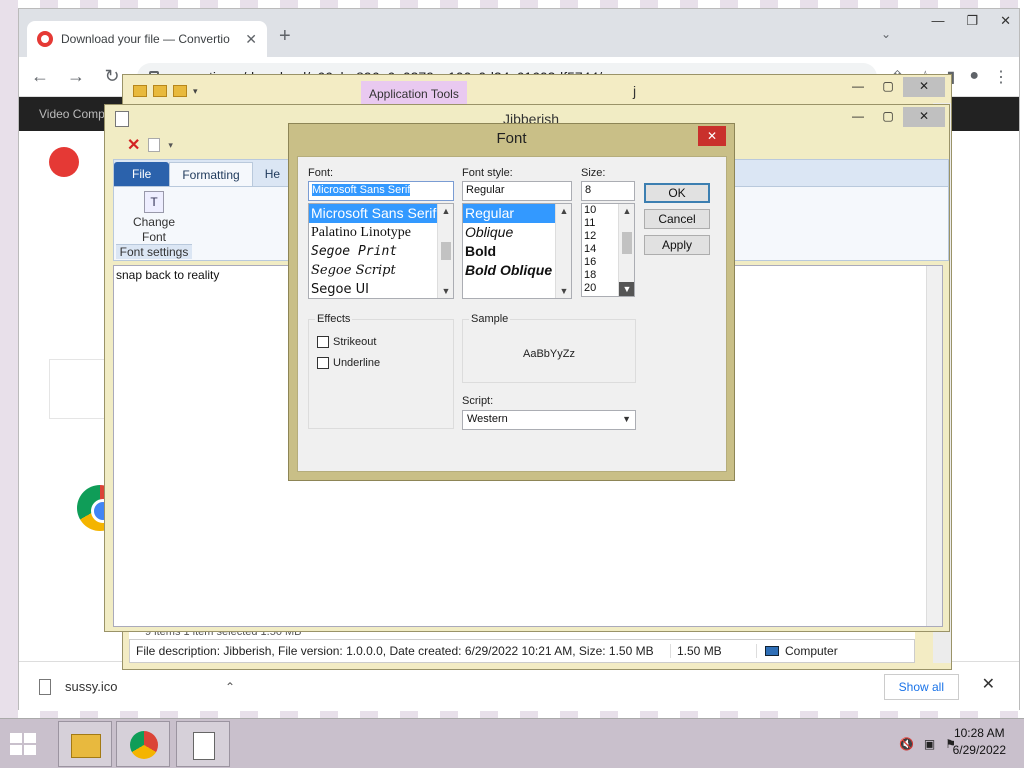 Image resolution: width=1024 pixels, height=768 pixels. Describe the element at coordinates (85, 744) in the screenshot. I see `file-explorer-taskbar-icon` at that location.